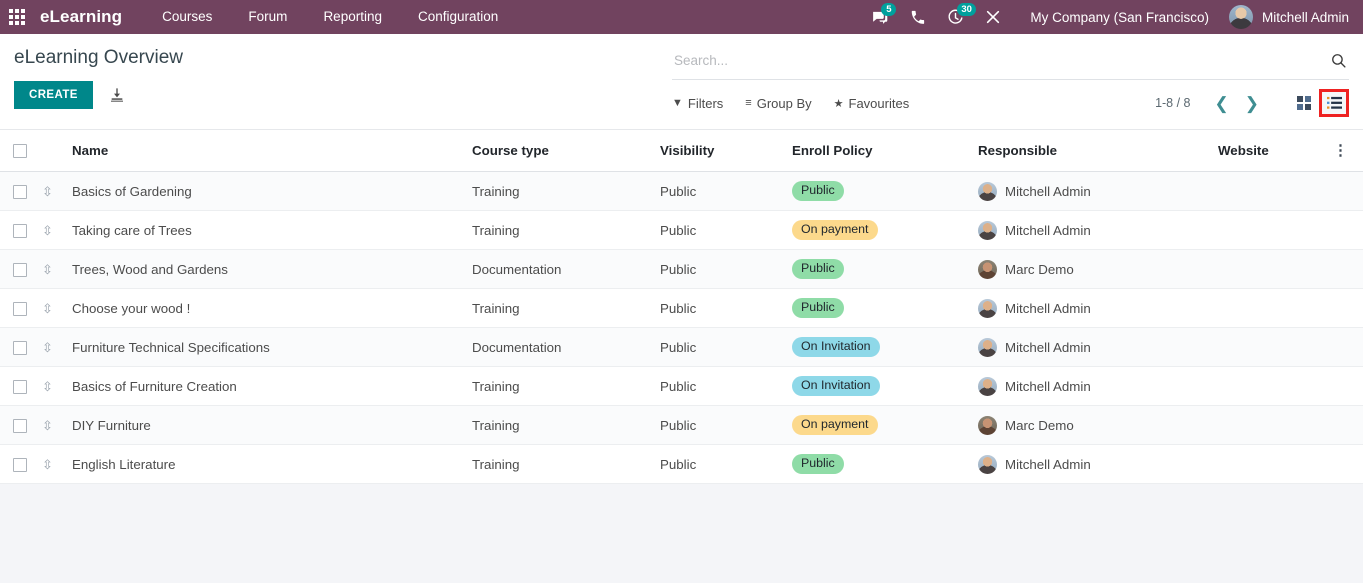 The image size is (1363, 583). Describe the element at coordinates (885, 151) in the screenshot. I see `column-header-enroll-policy: Enroll Policy` at that location.